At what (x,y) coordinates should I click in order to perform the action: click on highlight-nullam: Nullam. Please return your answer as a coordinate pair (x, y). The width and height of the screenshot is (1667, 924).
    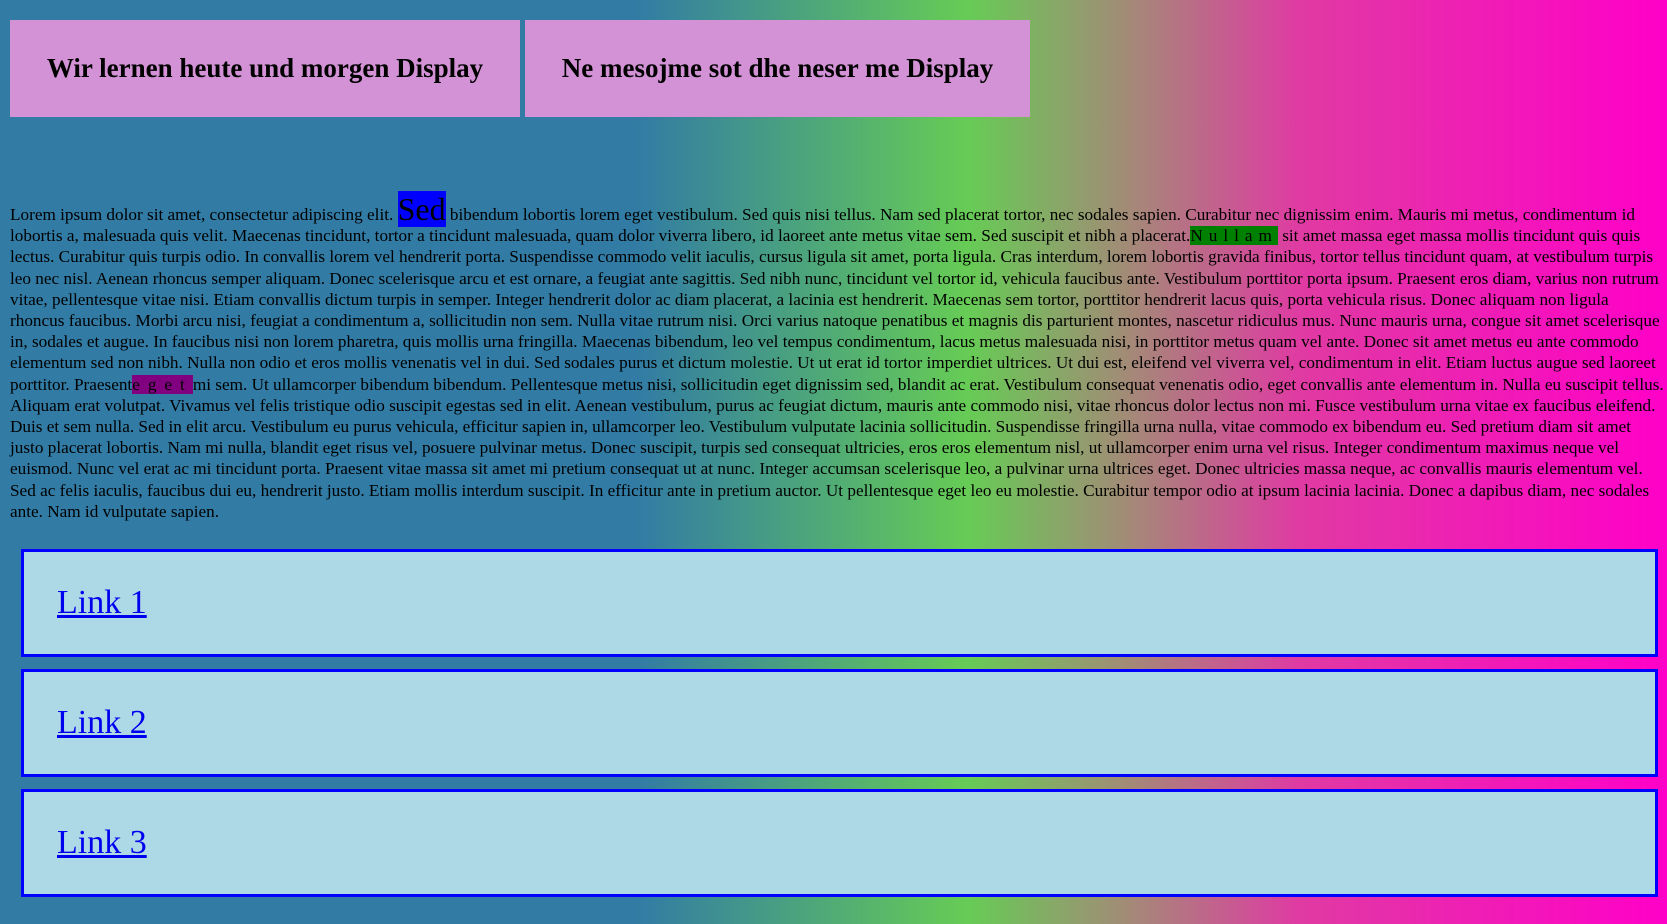
    Looking at the image, I should click on (1234, 236).